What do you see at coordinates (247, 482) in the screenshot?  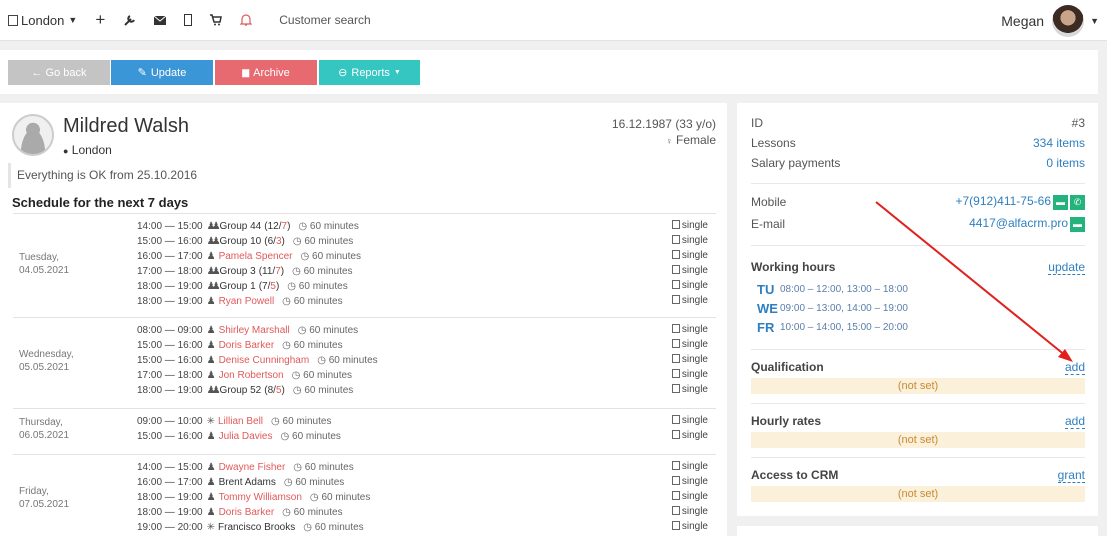 I see `student-link: Brent Adams` at bounding box center [247, 482].